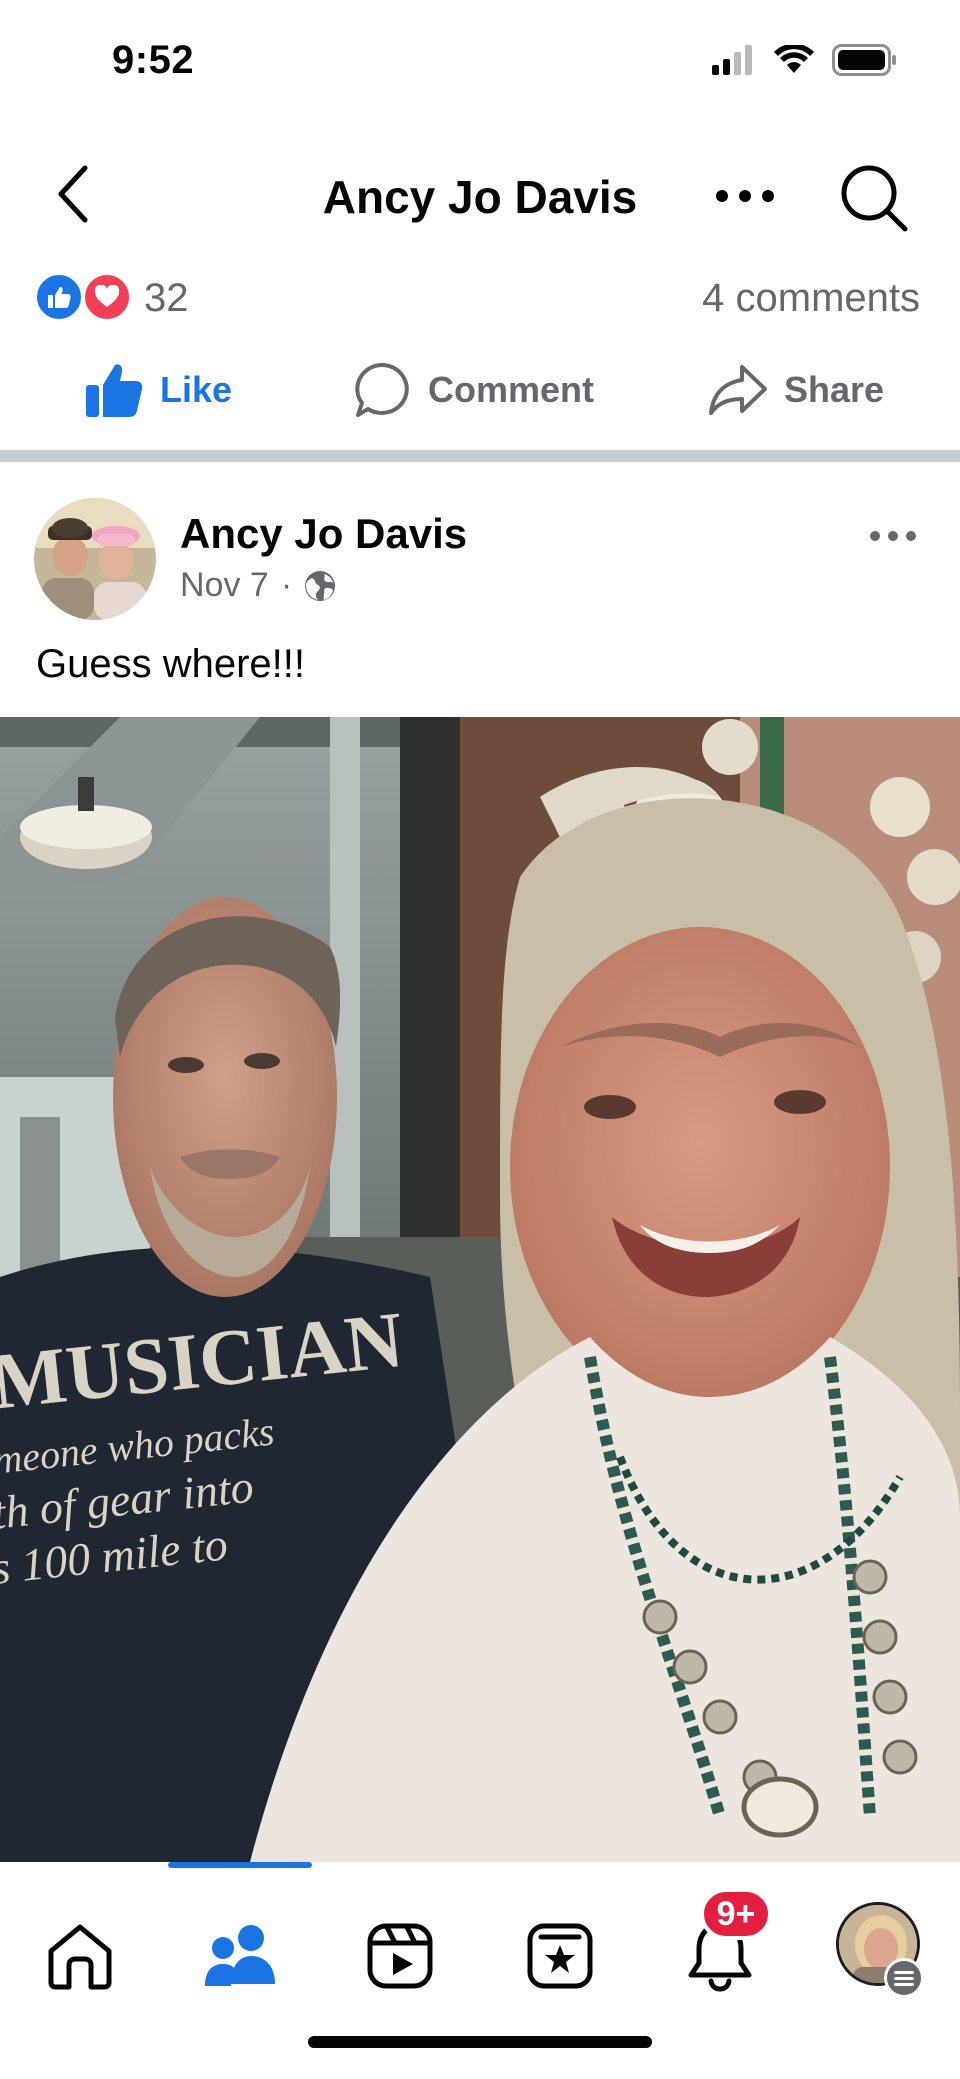 The image size is (960, 2079). Describe the element at coordinates (480, 296) in the screenshot. I see `reactions-summary: 32 4 comments` at that location.